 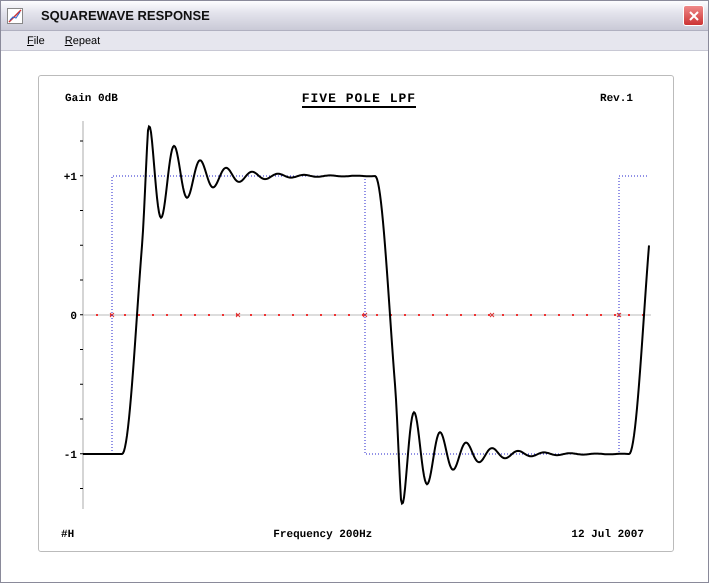 What do you see at coordinates (70, 456) in the screenshot?
I see `y-axis-label: -1` at bounding box center [70, 456].